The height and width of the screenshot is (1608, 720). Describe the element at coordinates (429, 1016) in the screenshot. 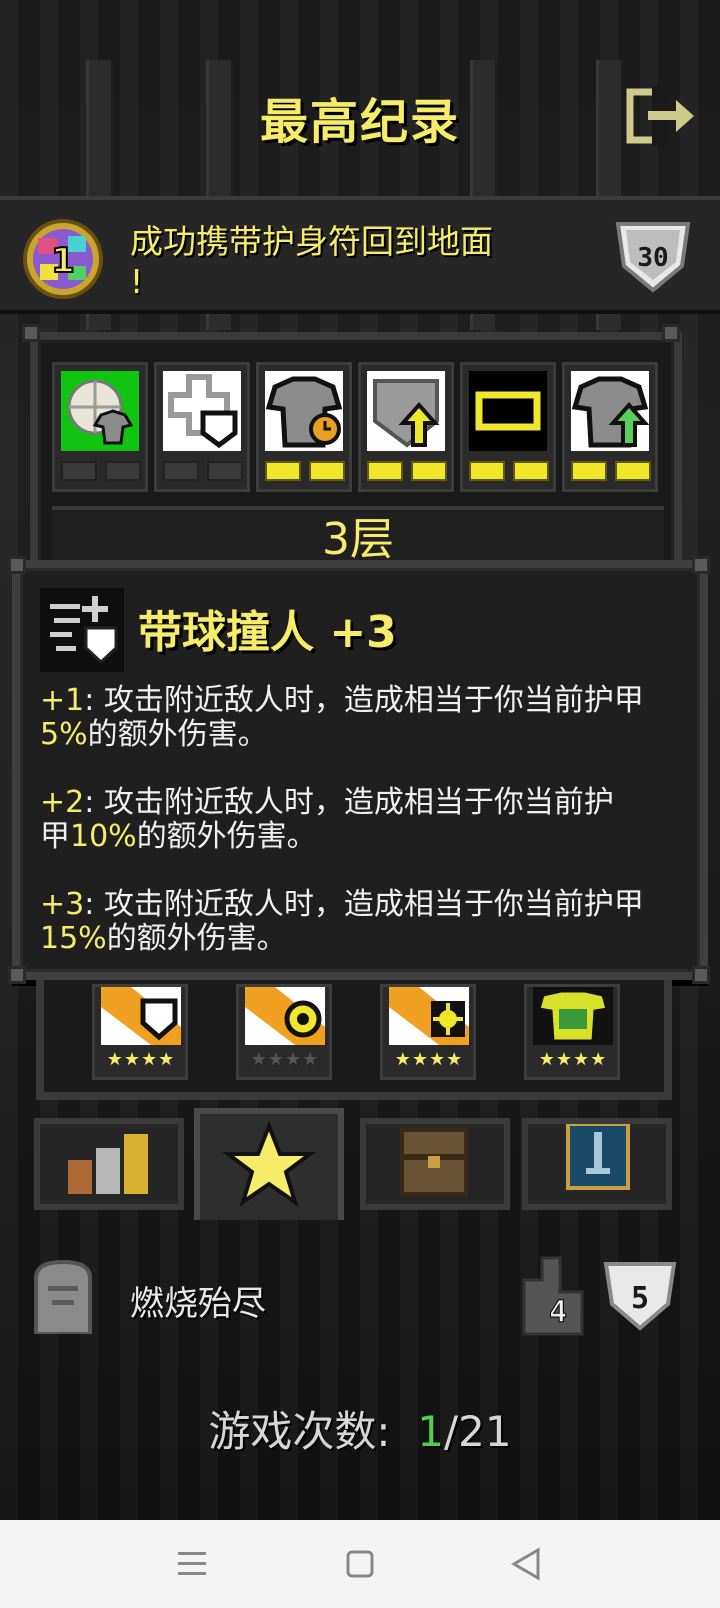

I see `scroll-sun-icon` at that location.